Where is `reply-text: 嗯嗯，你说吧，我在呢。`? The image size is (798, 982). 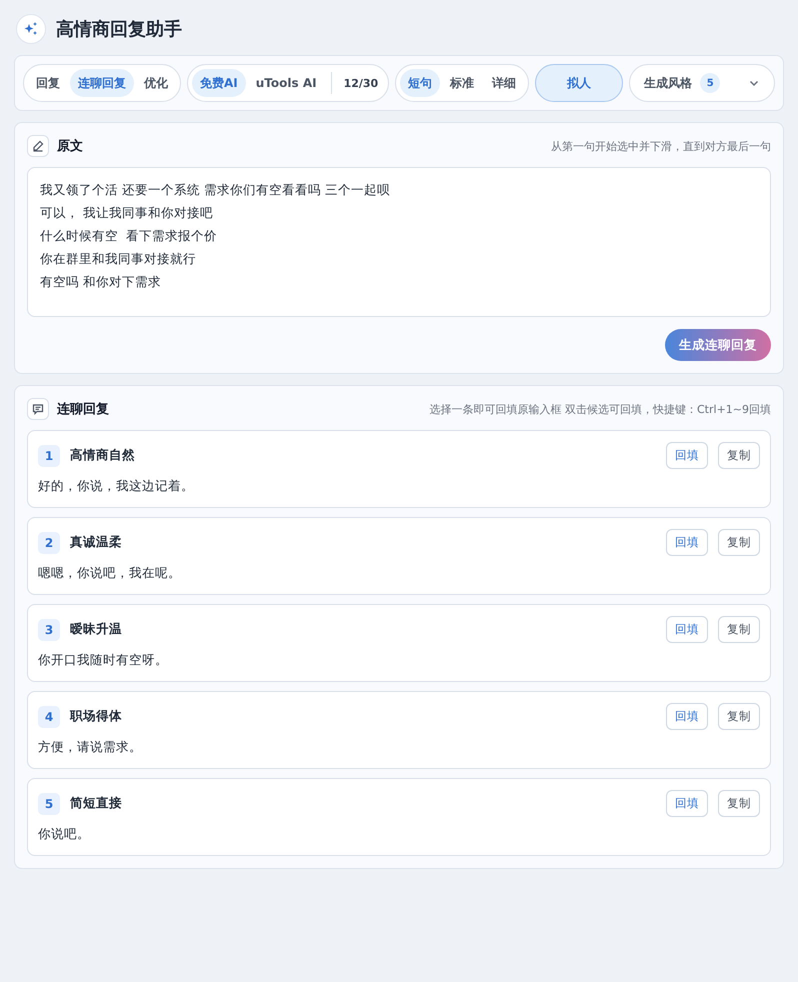 reply-text: 嗯嗯，你说吧，我在呢。 is located at coordinates (110, 573).